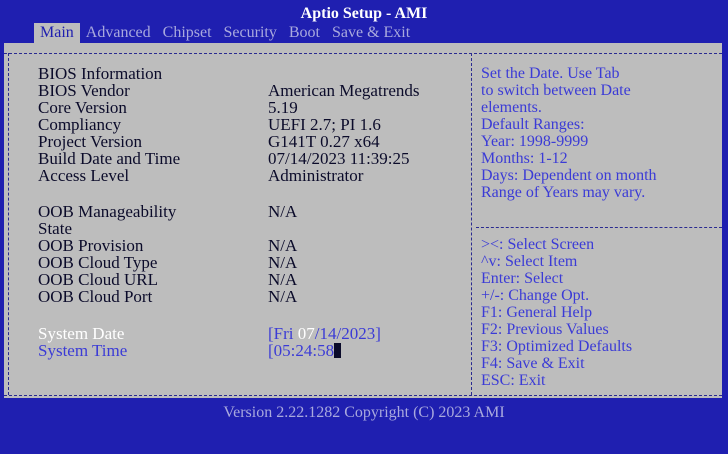  What do you see at coordinates (82, 107) in the screenshot?
I see `core-version-label: Core Version` at bounding box center [82, 107].